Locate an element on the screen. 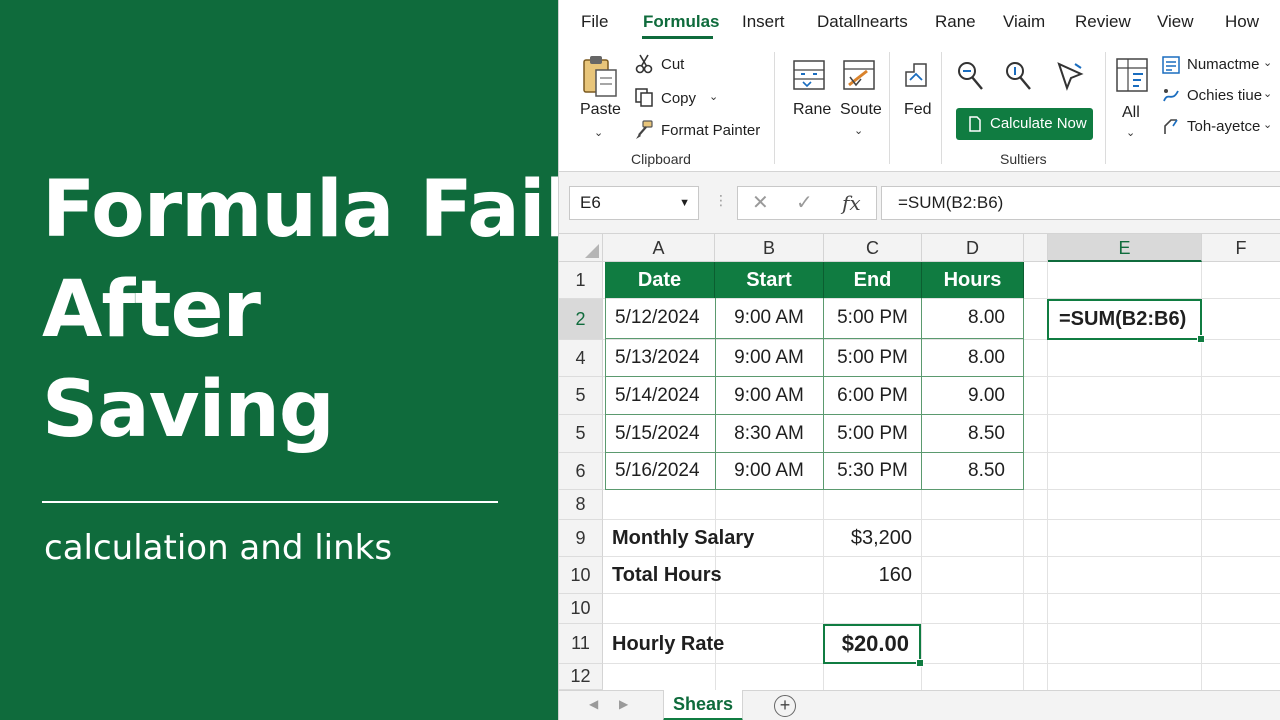 This screenshot has width=1280, height=720. document-icon is located at coordinates (975, 124).